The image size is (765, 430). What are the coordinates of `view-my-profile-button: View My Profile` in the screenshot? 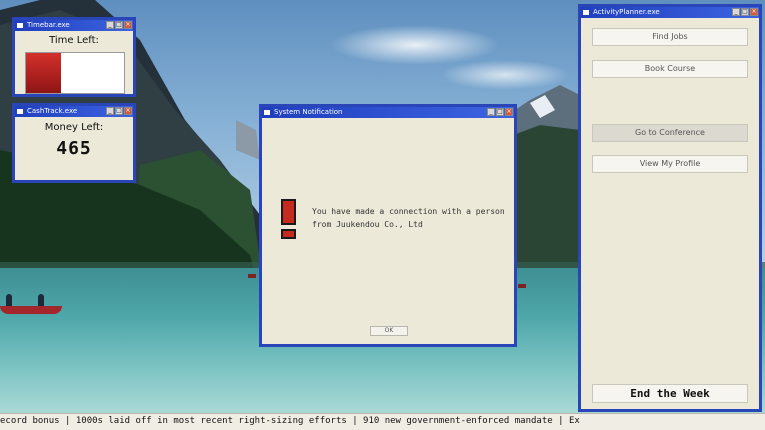 It's located at (670, 164).